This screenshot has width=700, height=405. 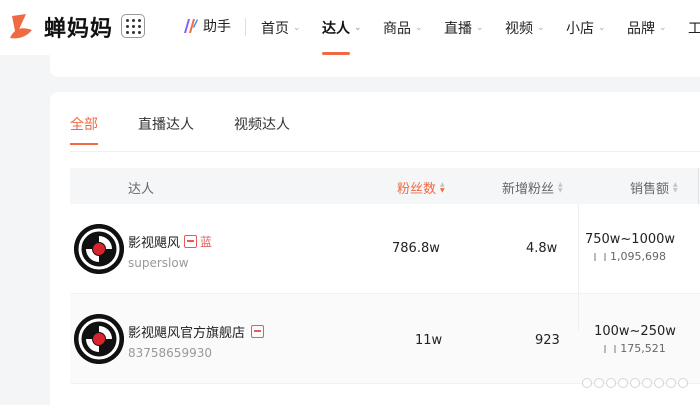 I want to click on header-sales-label: 销售额, so click(x=650, y=189).